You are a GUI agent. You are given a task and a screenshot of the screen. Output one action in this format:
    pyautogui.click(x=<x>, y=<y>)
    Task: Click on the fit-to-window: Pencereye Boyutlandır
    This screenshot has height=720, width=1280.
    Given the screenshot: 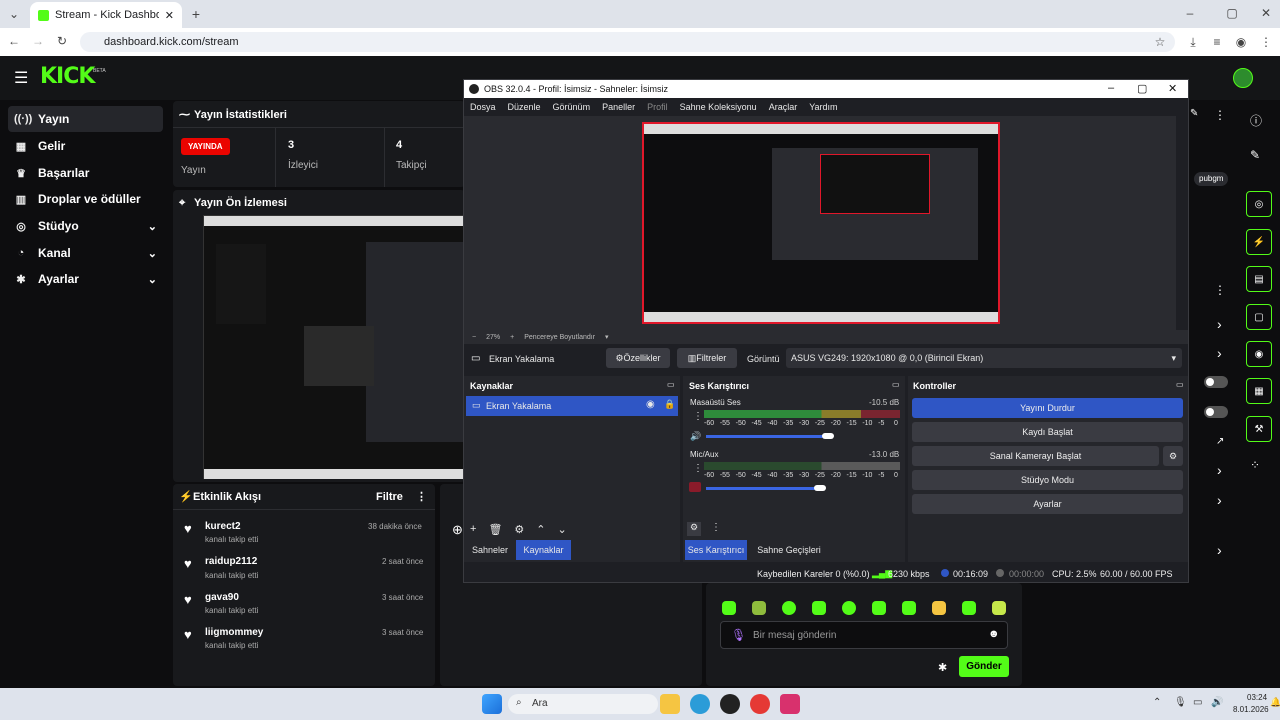 What is the action you would take?
    pyautogui.click(x=559, y=337)
    